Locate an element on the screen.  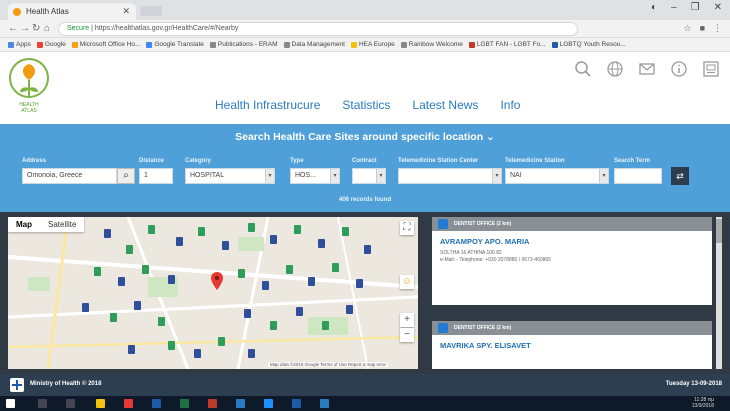
refresh-search-button: ⇄ is located at coordinates (680, 176).